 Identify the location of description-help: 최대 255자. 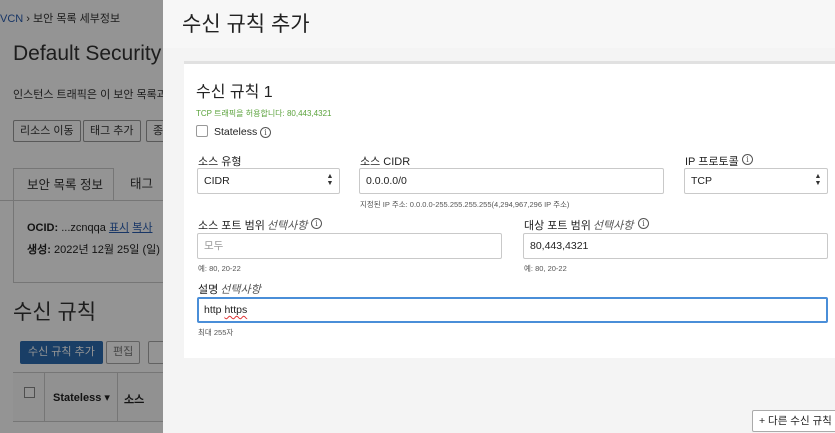
(216, 332).